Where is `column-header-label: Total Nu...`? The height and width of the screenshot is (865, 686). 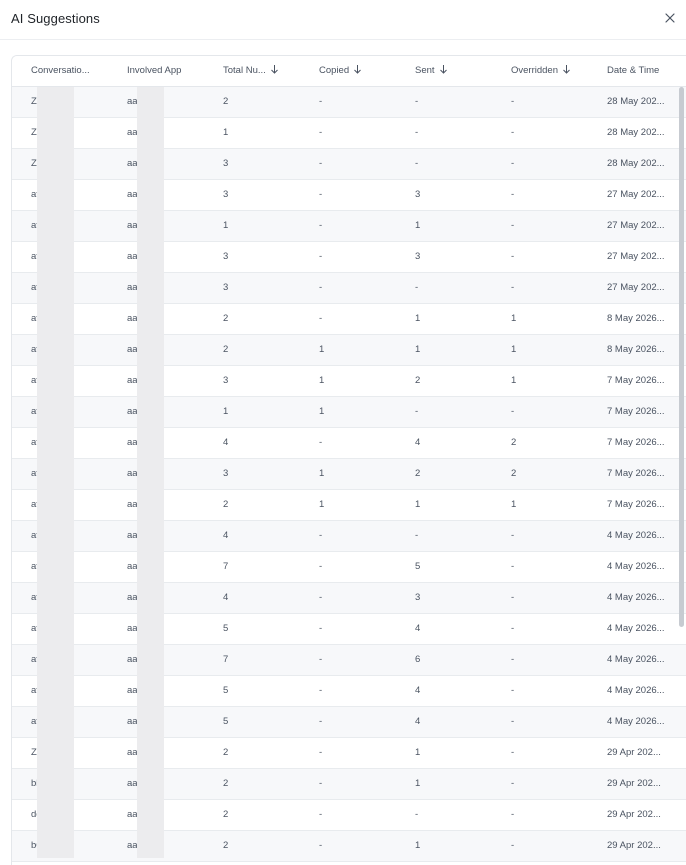
column-header-label: Total Nu... is located at coordinates (244, 70).